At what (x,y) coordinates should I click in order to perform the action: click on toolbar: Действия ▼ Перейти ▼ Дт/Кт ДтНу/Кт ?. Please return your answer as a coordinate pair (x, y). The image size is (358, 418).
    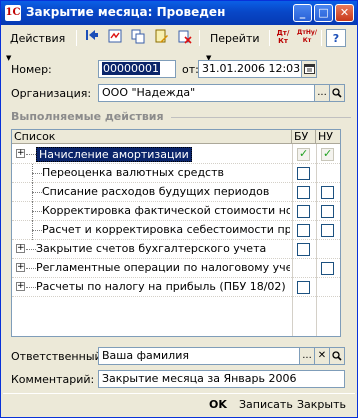
    Looking at the image, I should click on (179, 44).